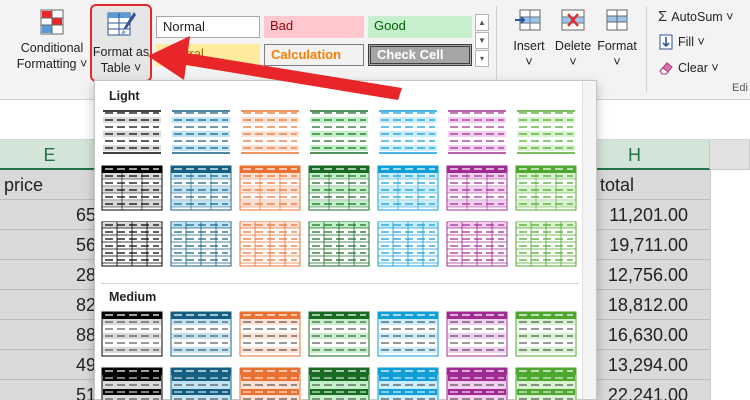  I want to click on format-as-table-icon, so click(121, 24).